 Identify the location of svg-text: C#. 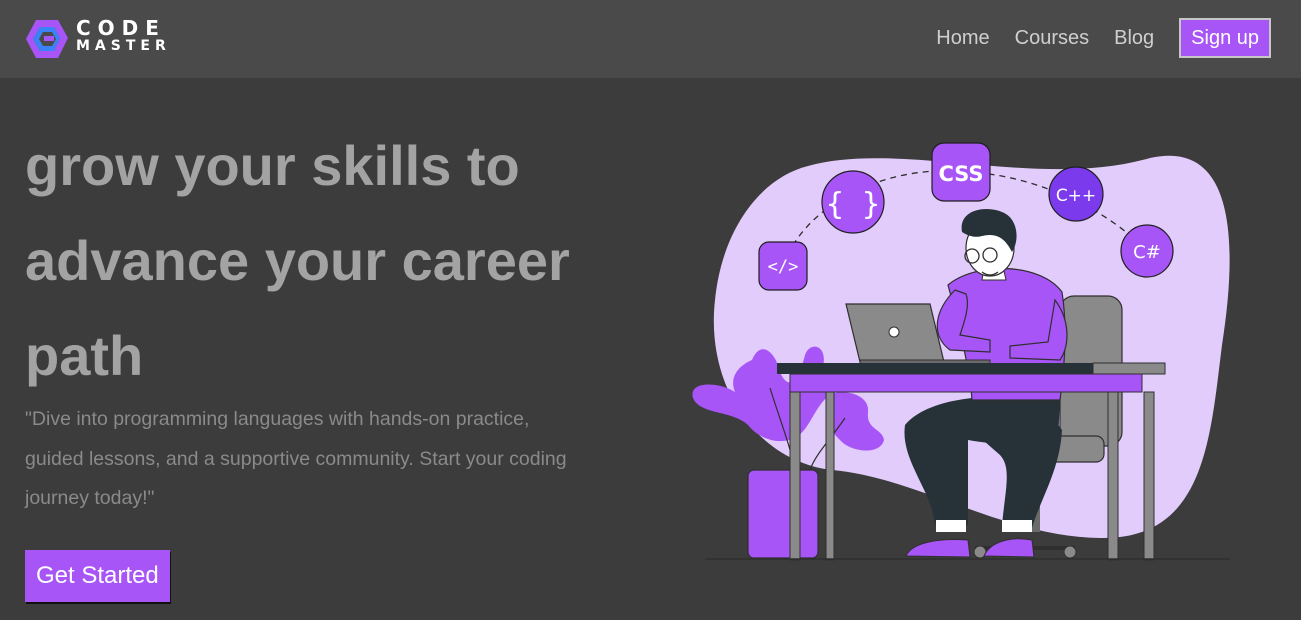
(1147, 252).